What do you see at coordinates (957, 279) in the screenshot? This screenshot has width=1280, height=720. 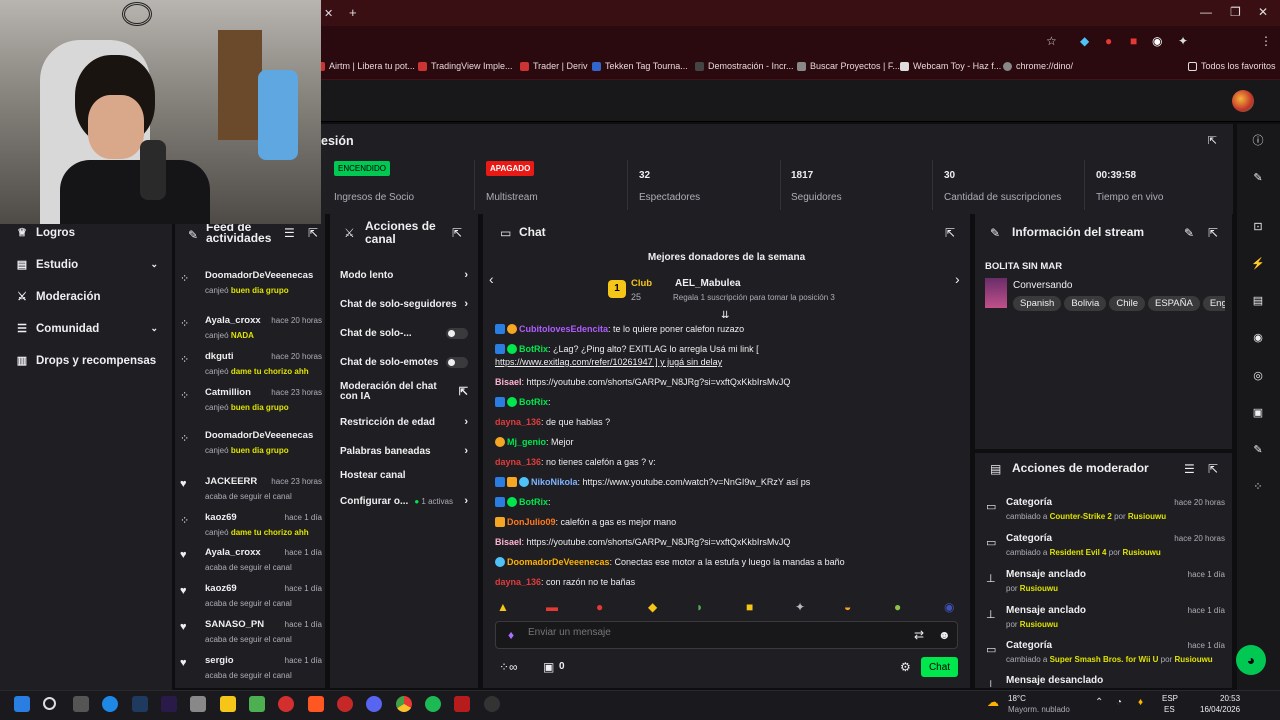 I see `chevron-right-icon: ›` at bounding box center [957, 279].